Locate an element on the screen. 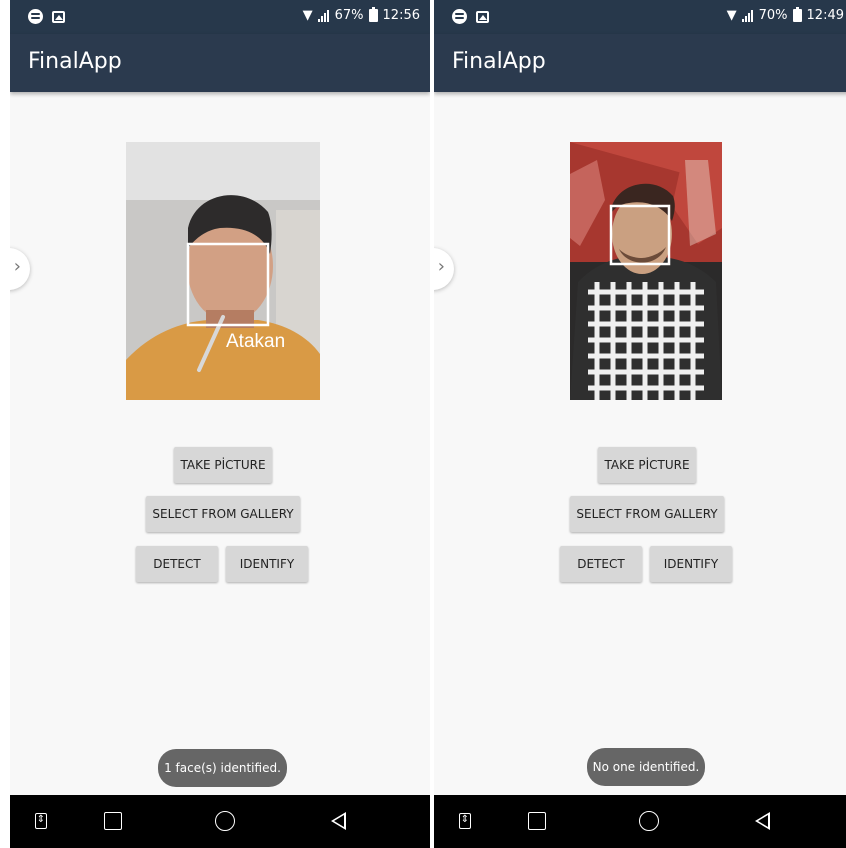  face-photo is located at coordinates (646, 271).